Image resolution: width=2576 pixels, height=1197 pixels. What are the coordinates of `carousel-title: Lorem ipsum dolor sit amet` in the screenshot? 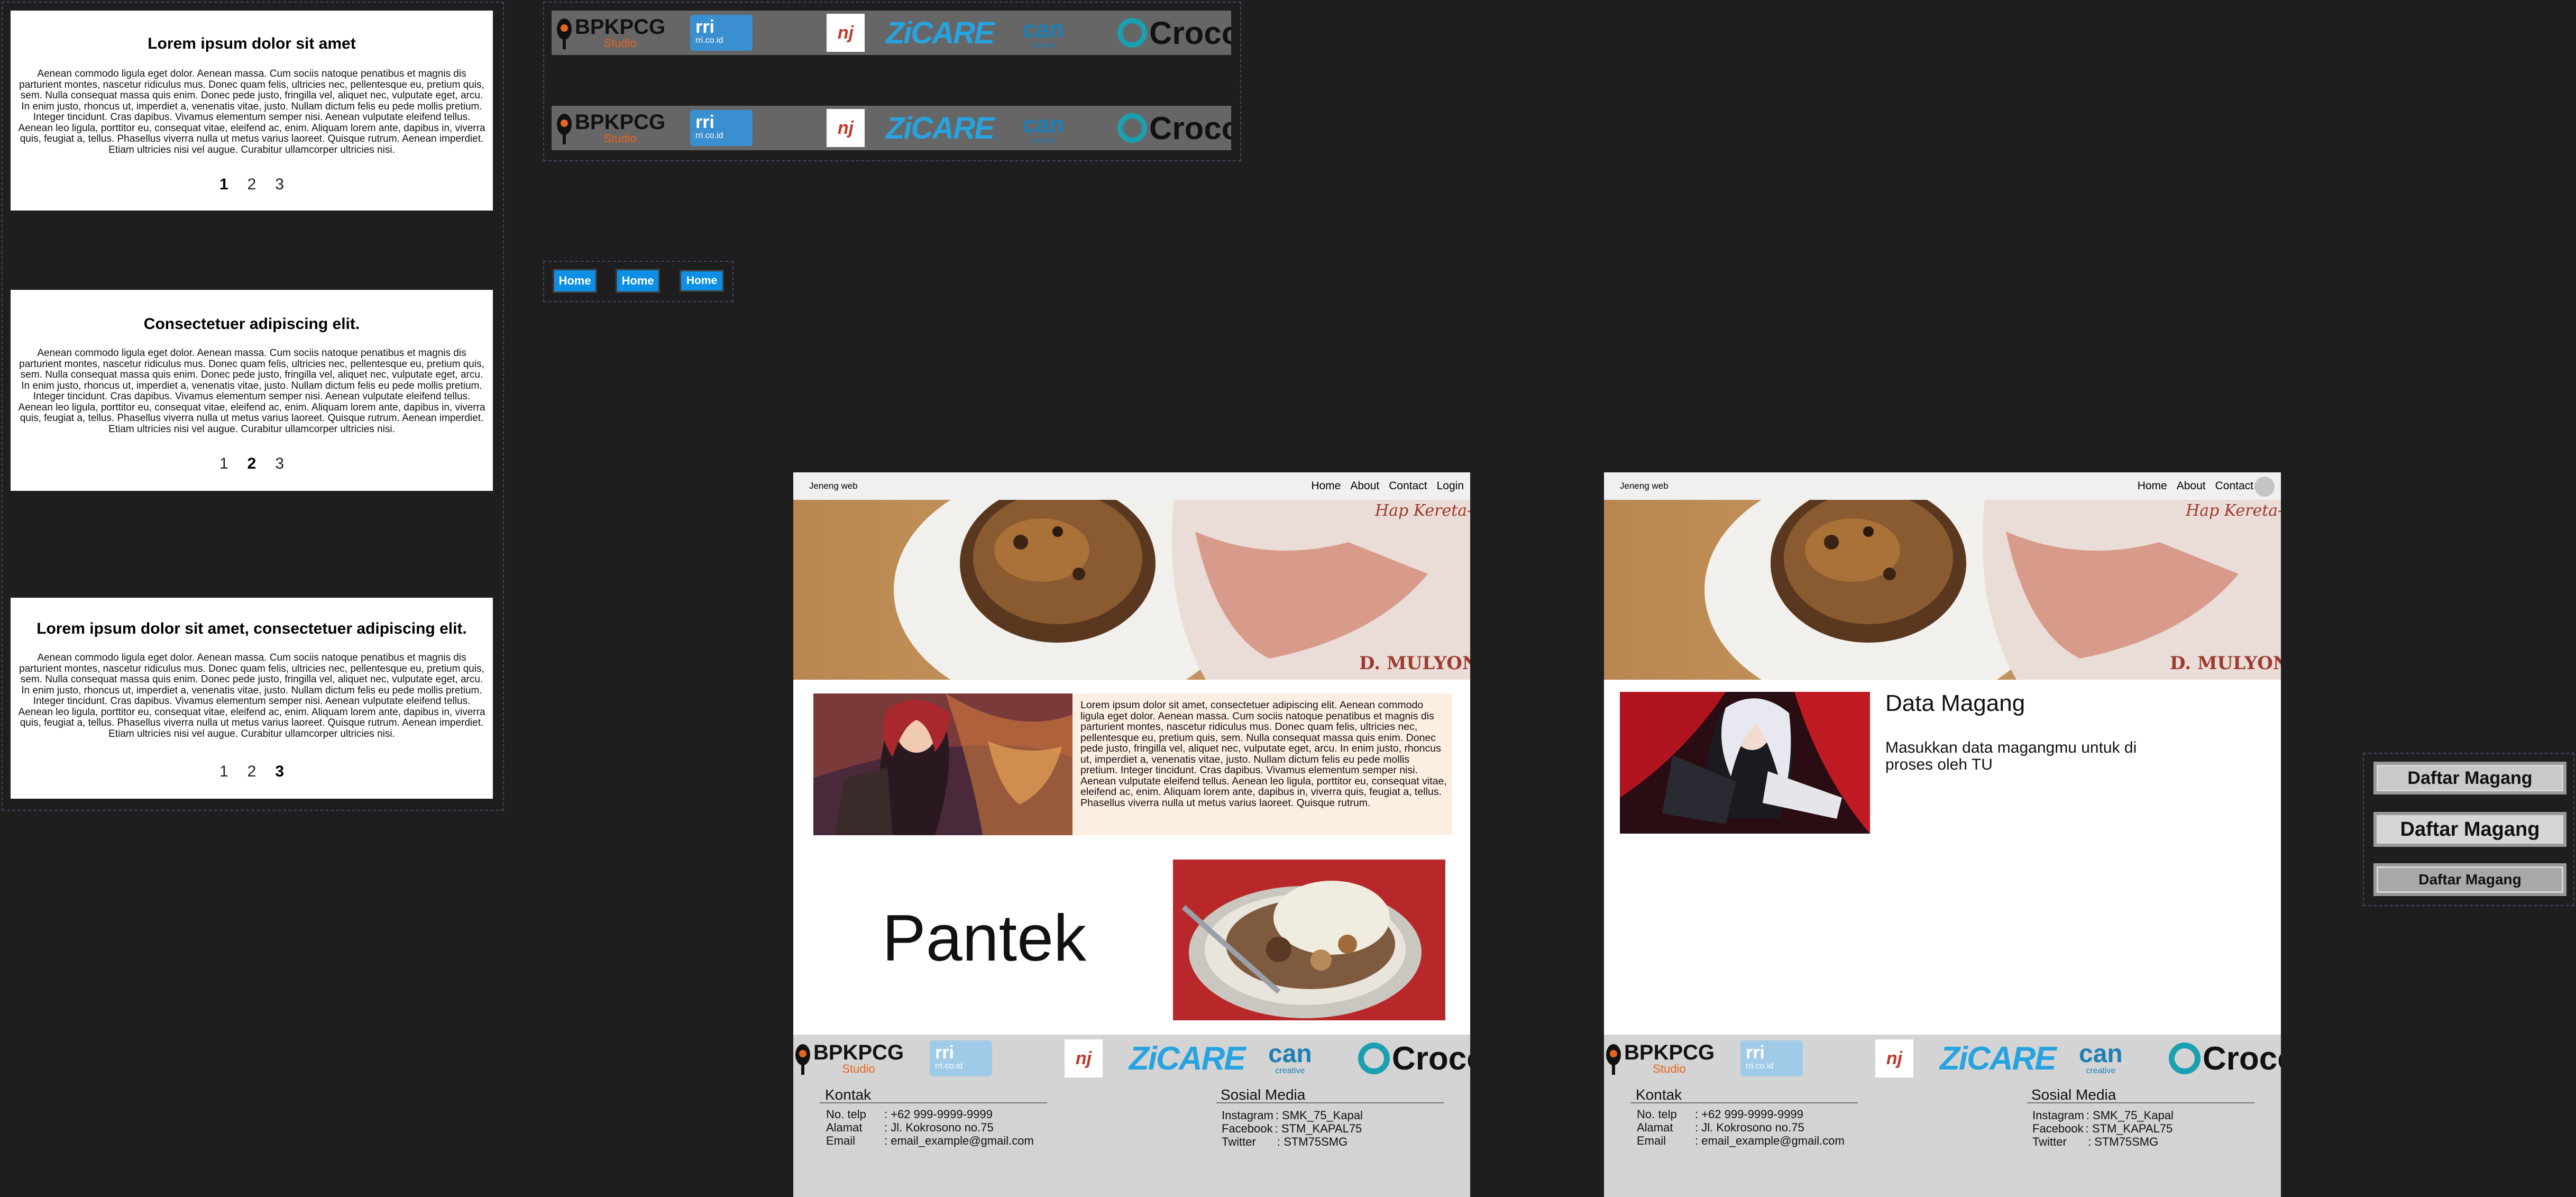 It's located at (252, 43).